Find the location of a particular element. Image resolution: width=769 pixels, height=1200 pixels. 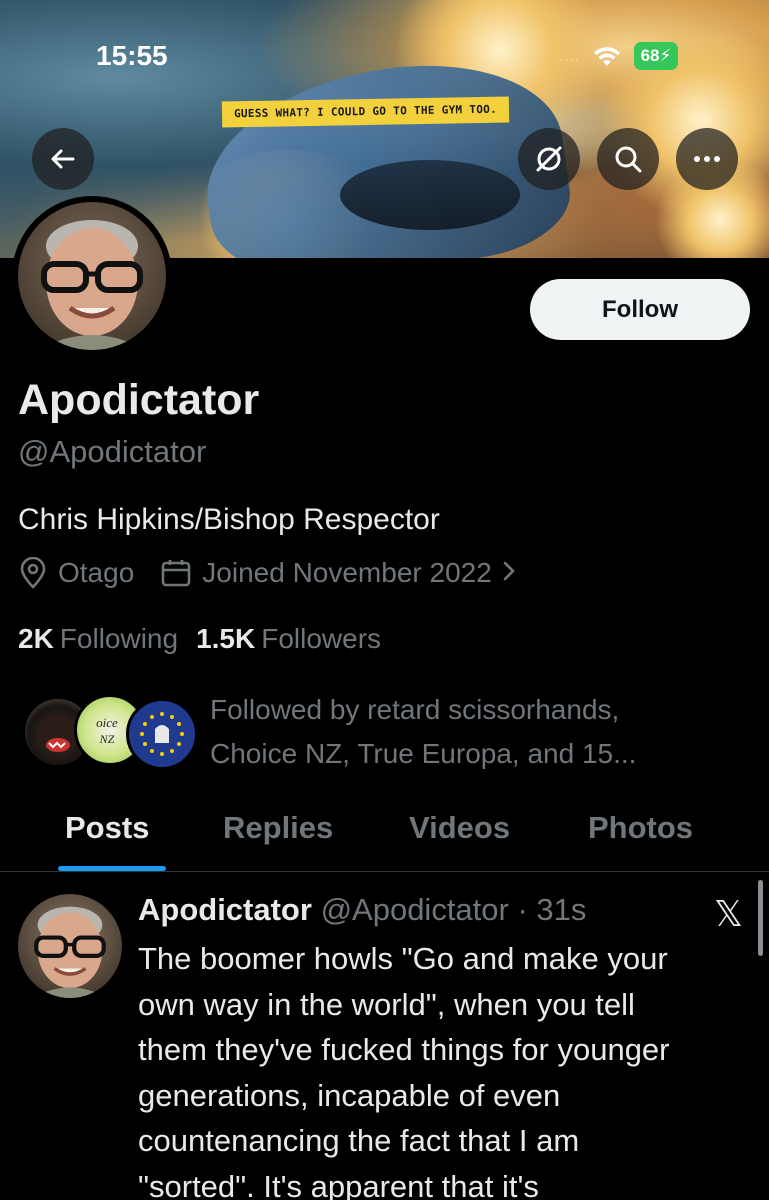

battery-indicator: 68⚡ is located at coordinates (656, 56).